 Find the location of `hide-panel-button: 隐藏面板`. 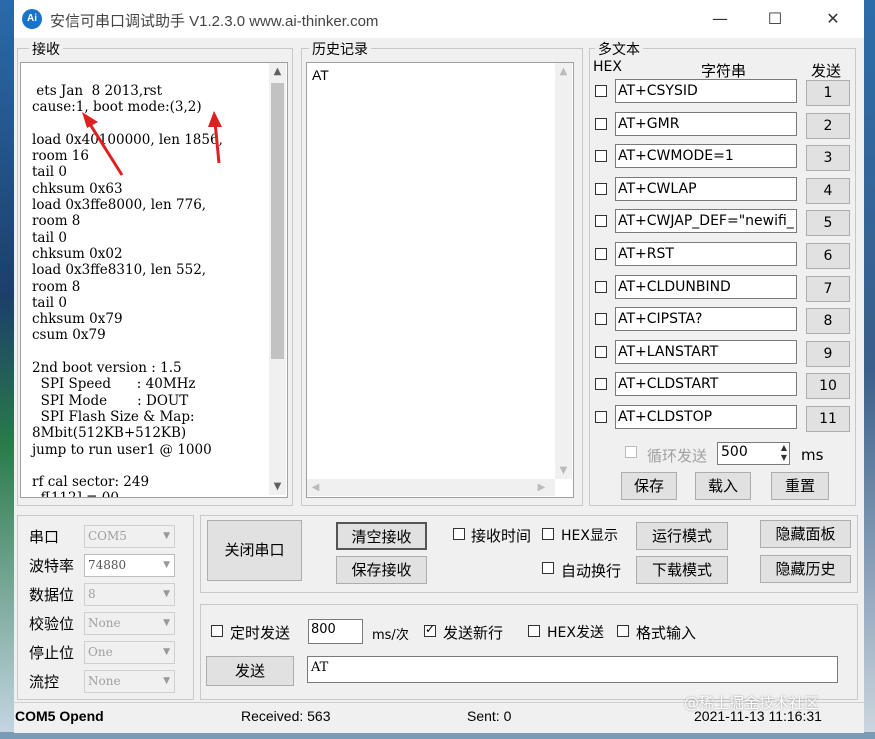

hide-panel-button: 隐藏面板 is located at coordinates (805, 534).